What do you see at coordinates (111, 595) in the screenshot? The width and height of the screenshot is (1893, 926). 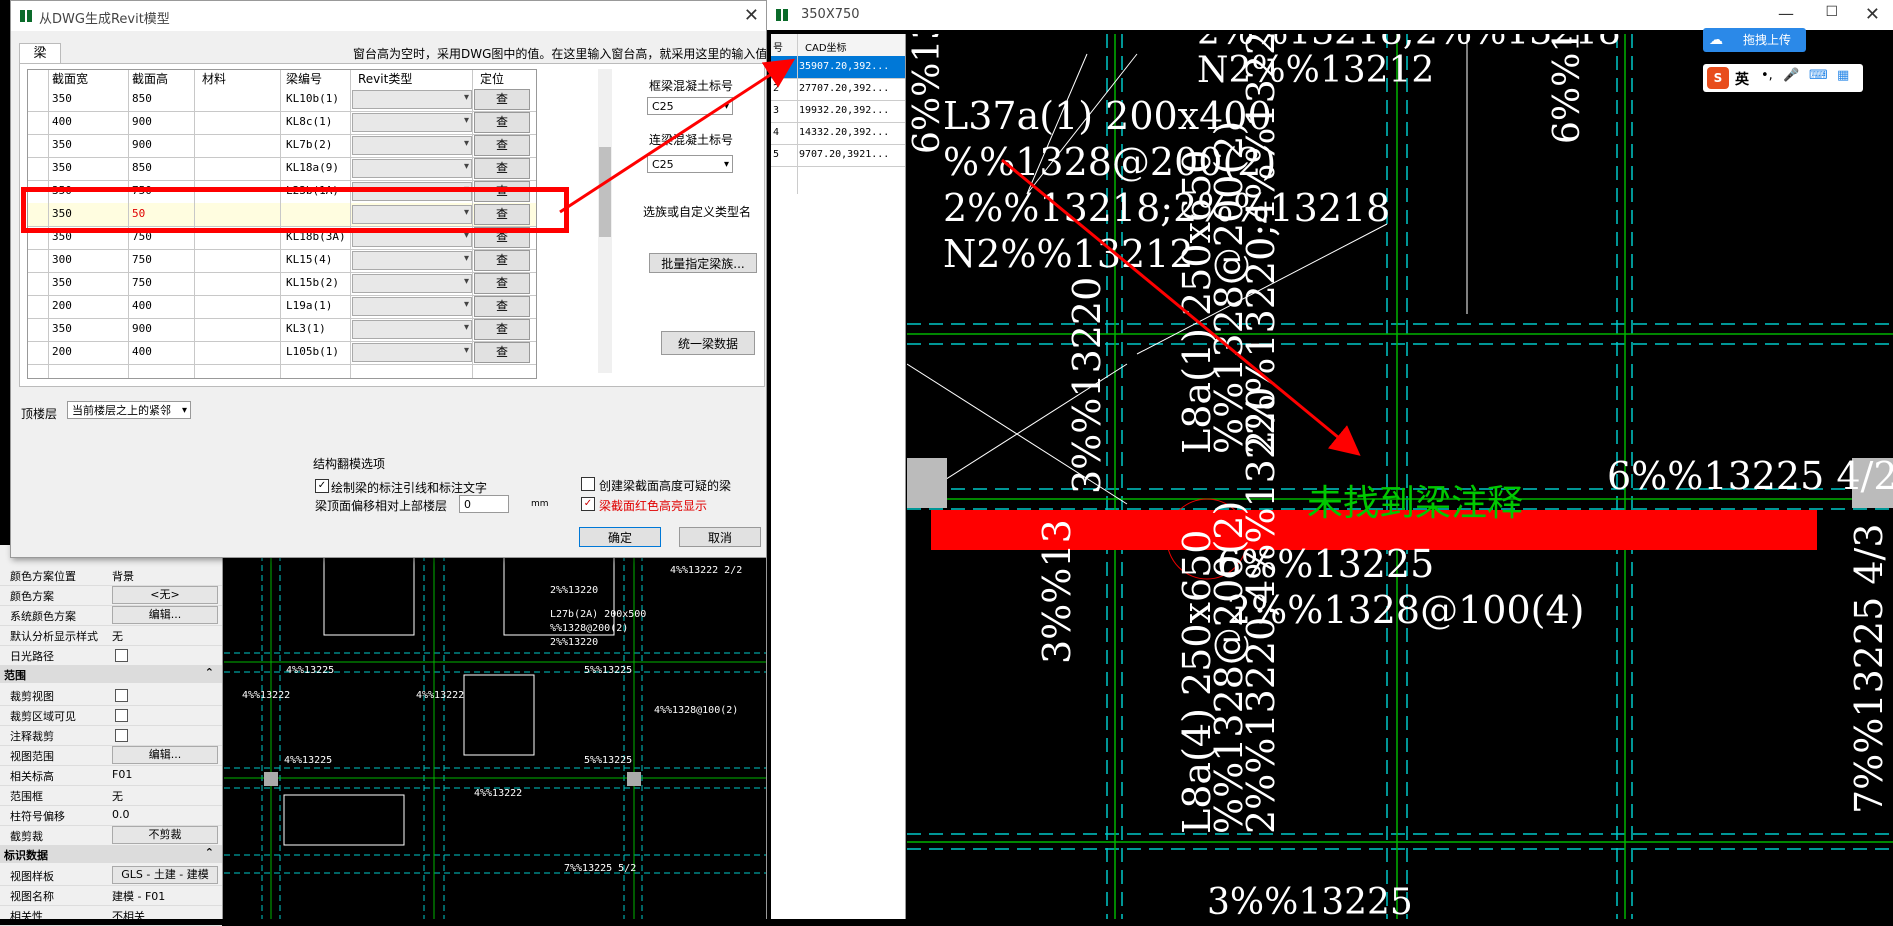 I see `property-row: 颜色方案 <无>` at bounding box center [111, 595].